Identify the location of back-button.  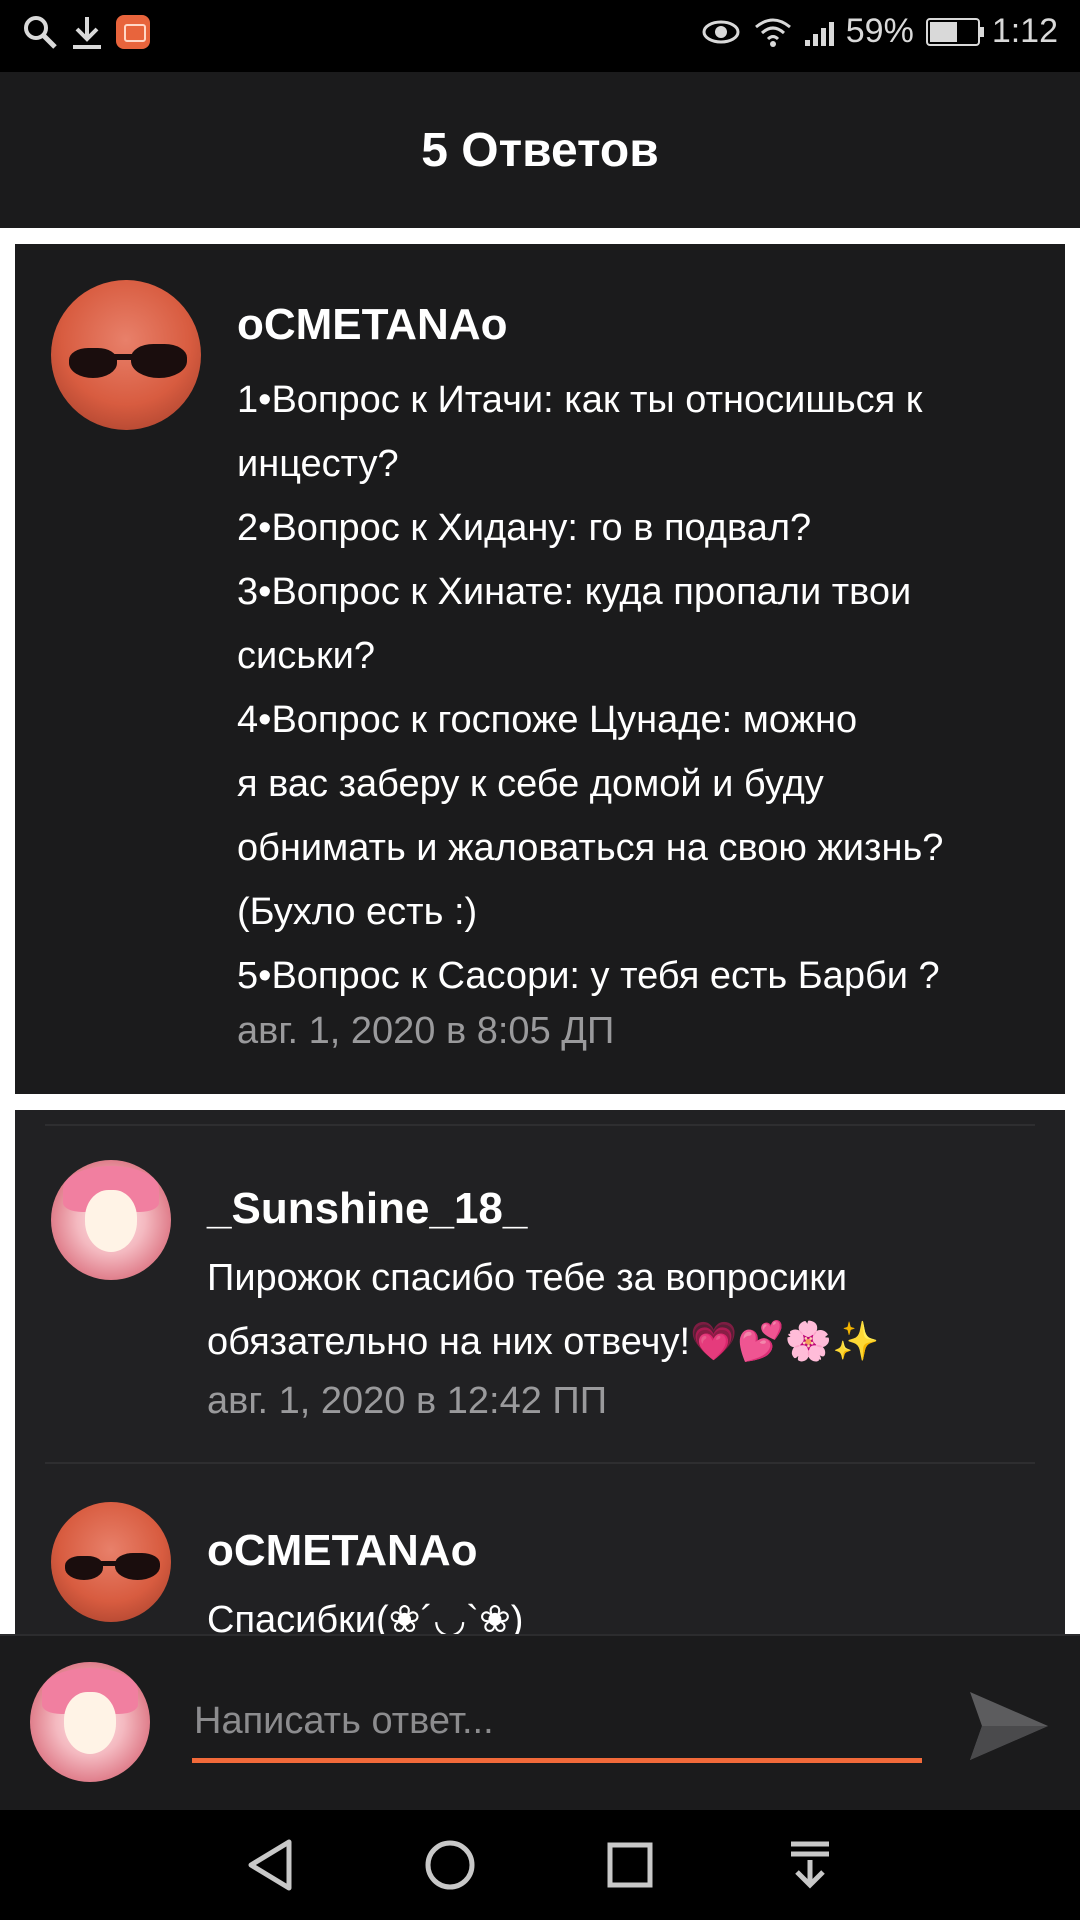
(270, 1865).